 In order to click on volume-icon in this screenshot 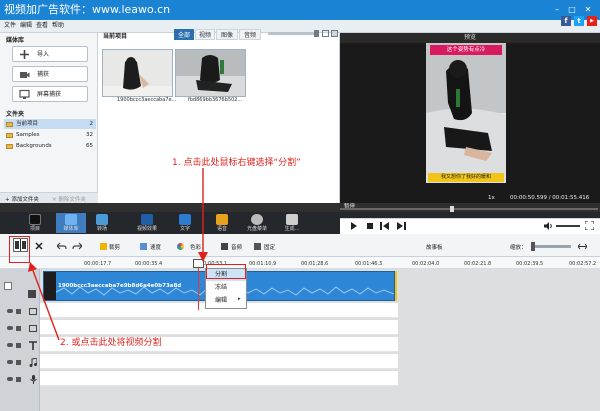, I will do `click(548, 226)`.